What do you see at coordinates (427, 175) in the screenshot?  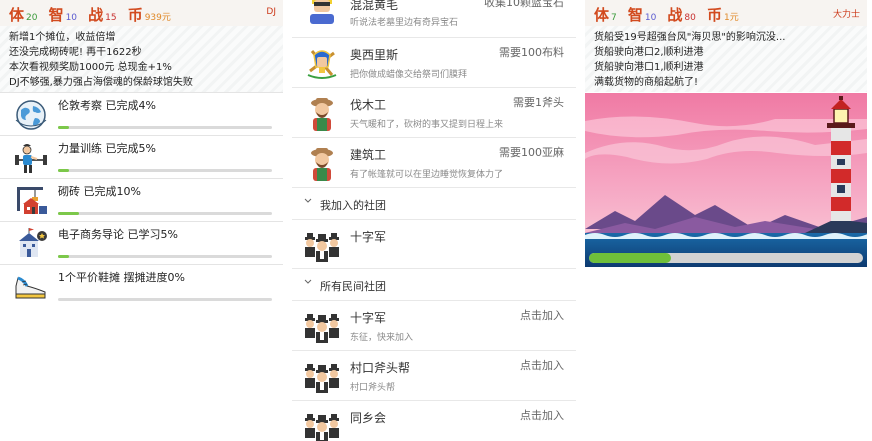 I see `npc-desc: 有了帐篷就可以在里边睡觉恢复体力了` at bounding box center [427, 175].